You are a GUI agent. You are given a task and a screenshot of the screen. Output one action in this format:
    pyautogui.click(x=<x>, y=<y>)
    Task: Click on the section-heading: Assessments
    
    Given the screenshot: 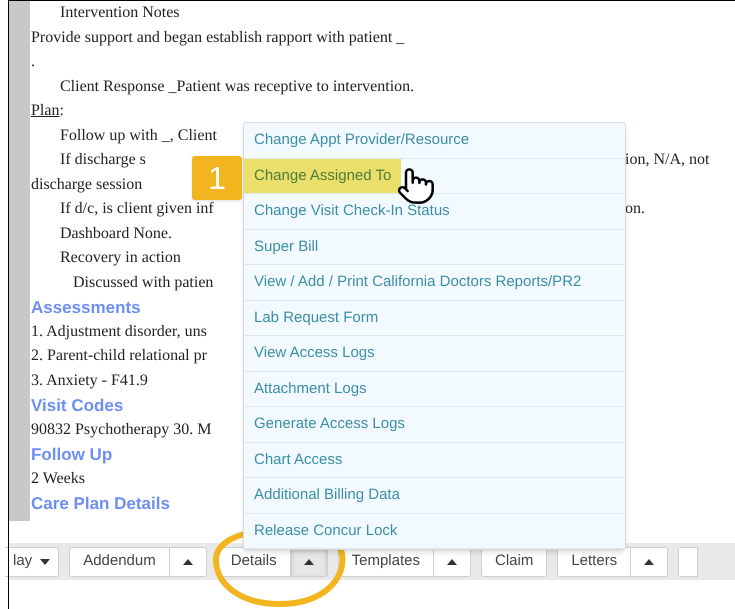 What is the action you would take?
    pyautogui.click(x=86, y=307)
    